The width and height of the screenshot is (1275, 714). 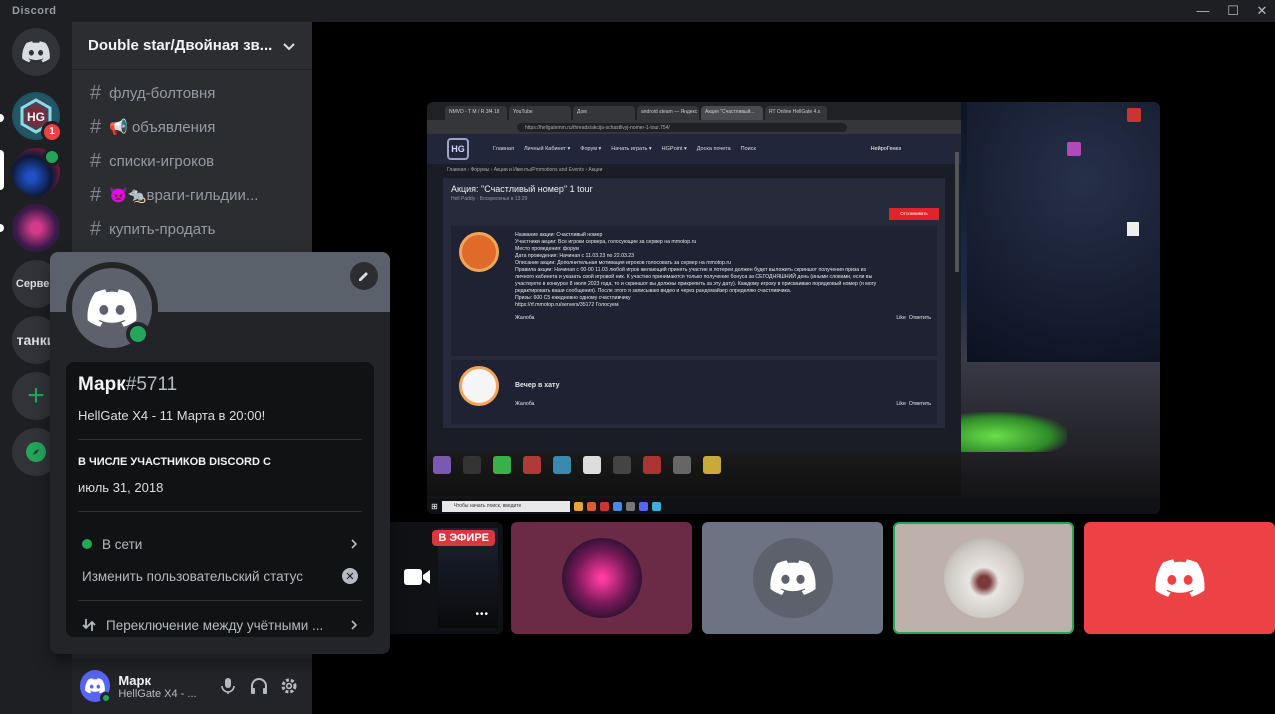 I want to click on svg-text: HG, so click(x=36, y=117).